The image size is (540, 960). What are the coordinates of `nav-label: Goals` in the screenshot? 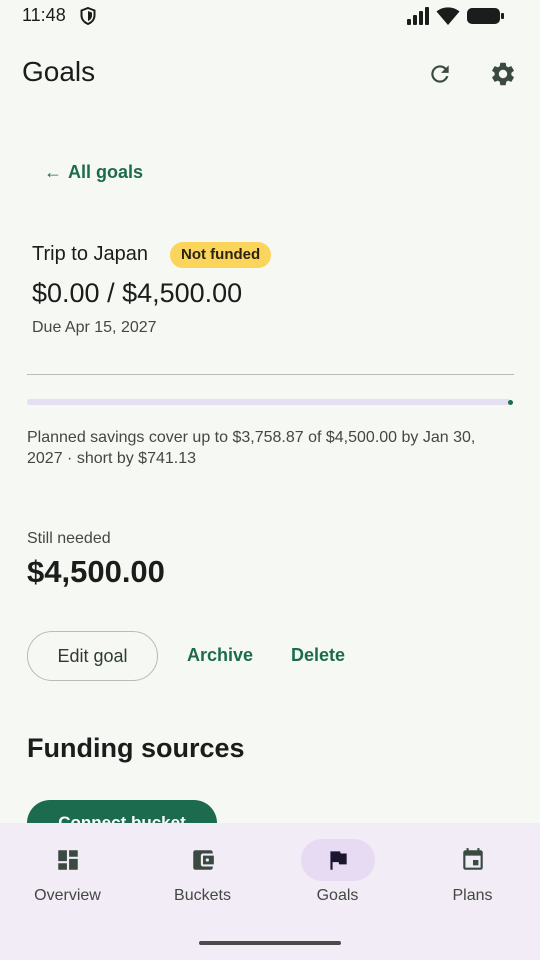 It's located at (337, 895).